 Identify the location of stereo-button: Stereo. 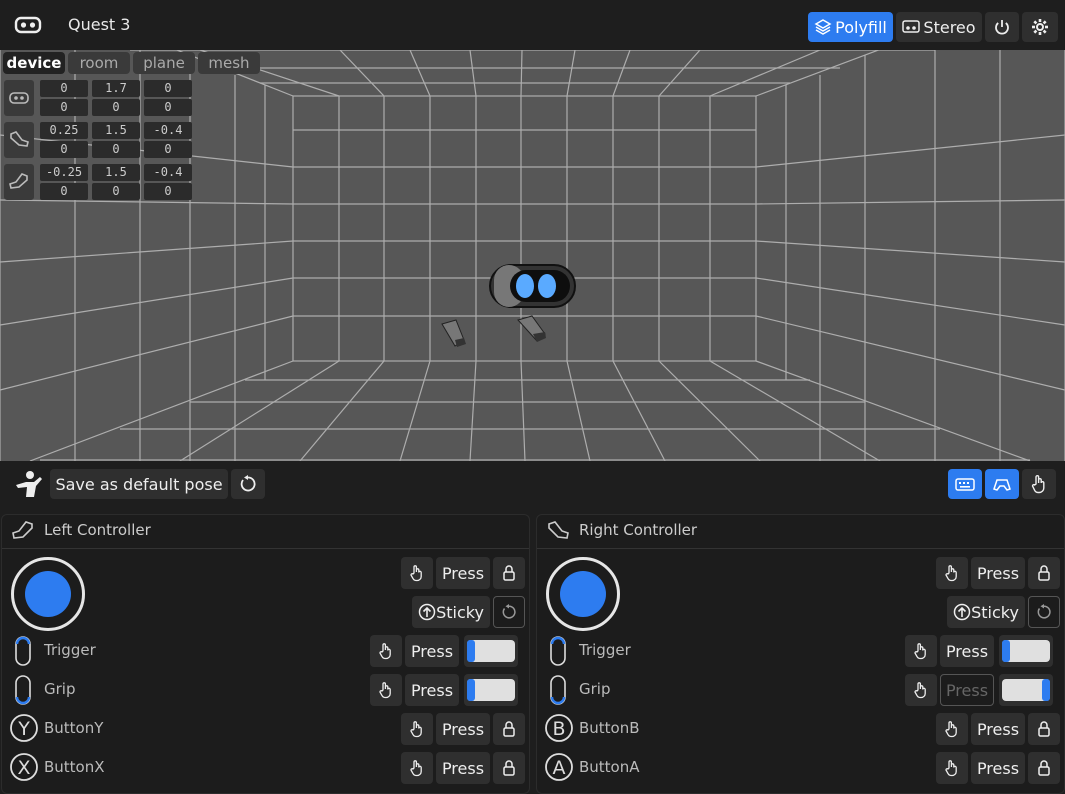
(939, 27).